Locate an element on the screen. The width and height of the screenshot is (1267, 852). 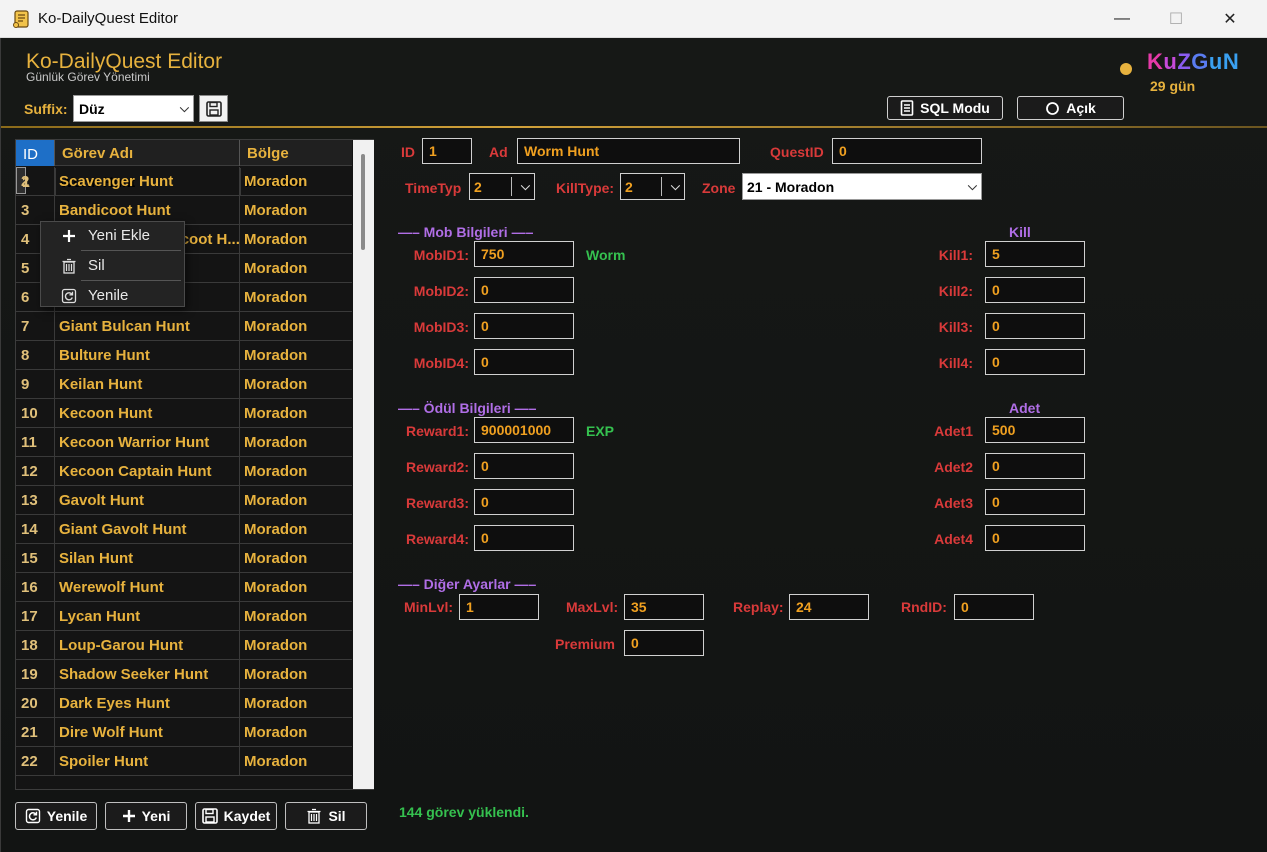
row-name: Scavenger Hunt is located at coordinates (146, 181).